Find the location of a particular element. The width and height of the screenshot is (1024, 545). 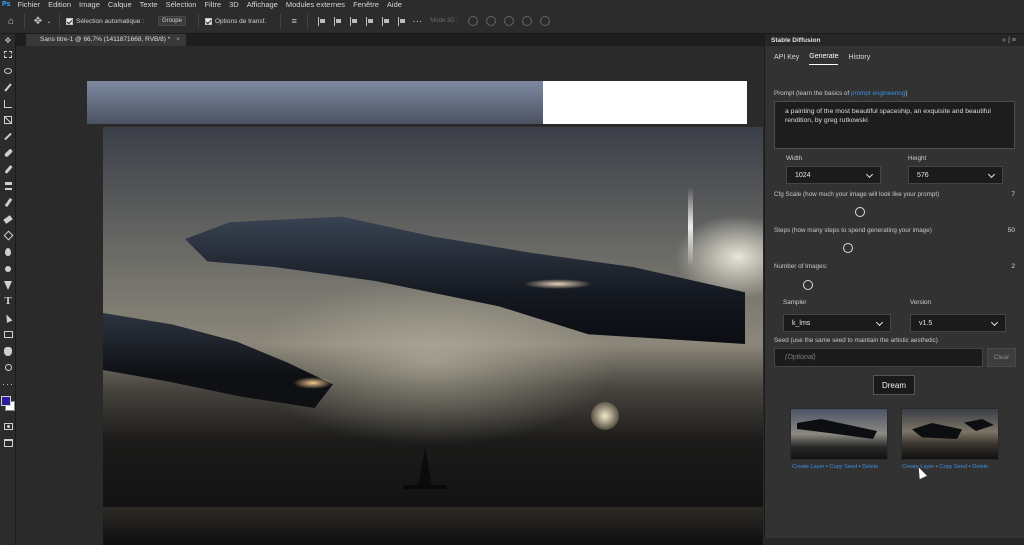

cfg-scale-slider-handle is located at coordinates (859, 212).